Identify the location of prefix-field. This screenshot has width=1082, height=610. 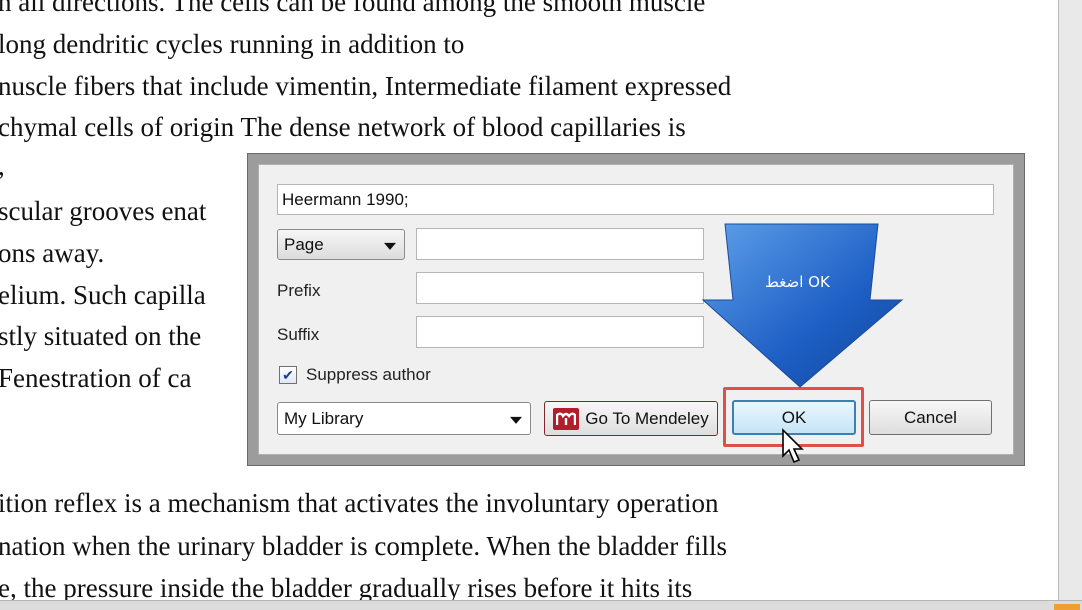
(560, 288).